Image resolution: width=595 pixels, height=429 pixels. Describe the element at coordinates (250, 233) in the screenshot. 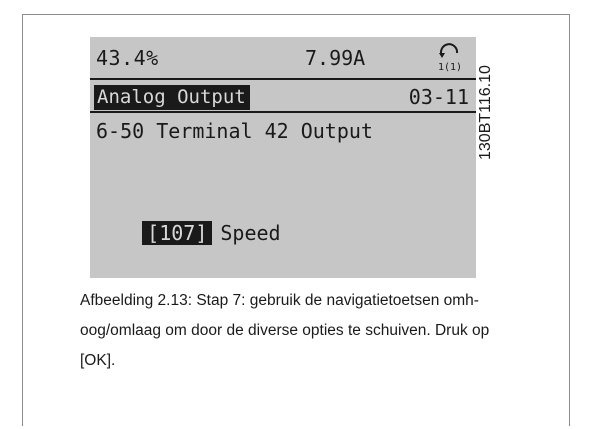

I see `value-text: Speed` at that location.